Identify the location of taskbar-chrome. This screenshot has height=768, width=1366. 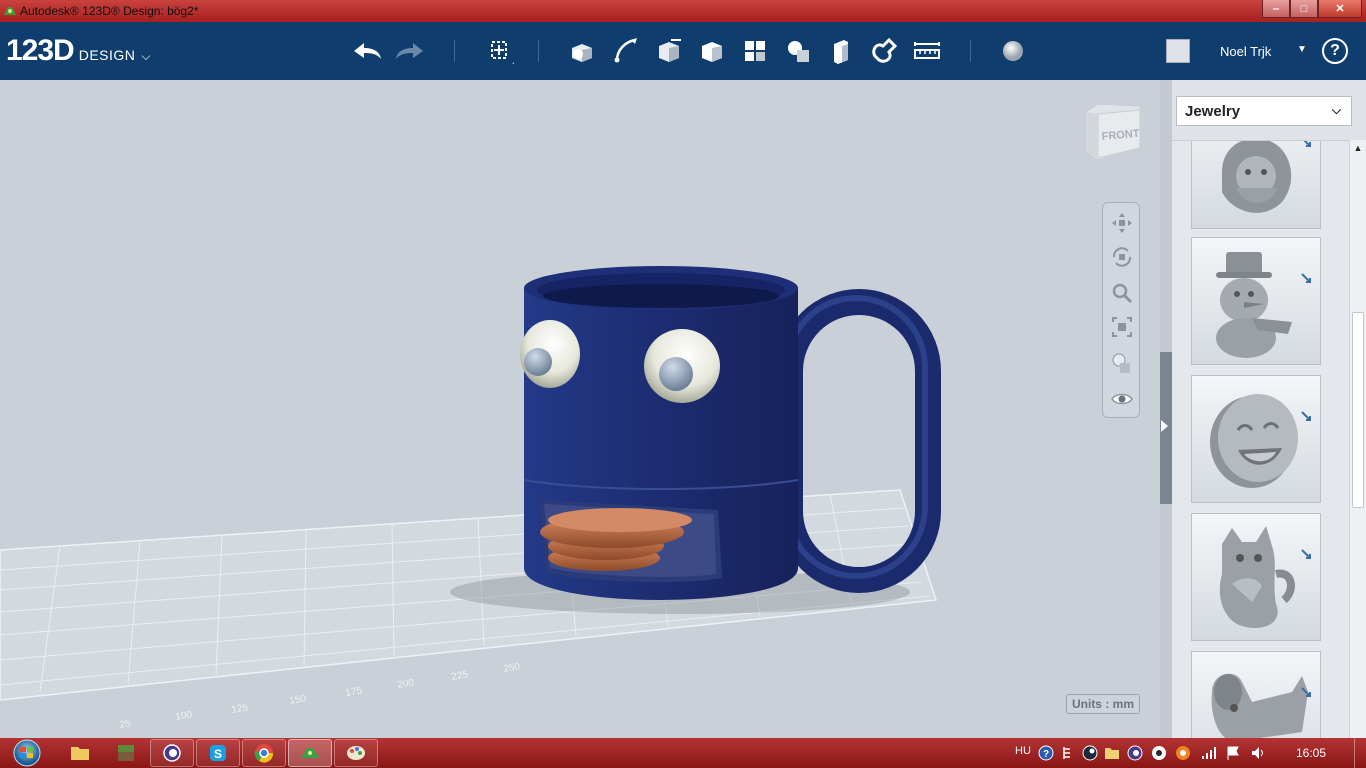
(264, 753).